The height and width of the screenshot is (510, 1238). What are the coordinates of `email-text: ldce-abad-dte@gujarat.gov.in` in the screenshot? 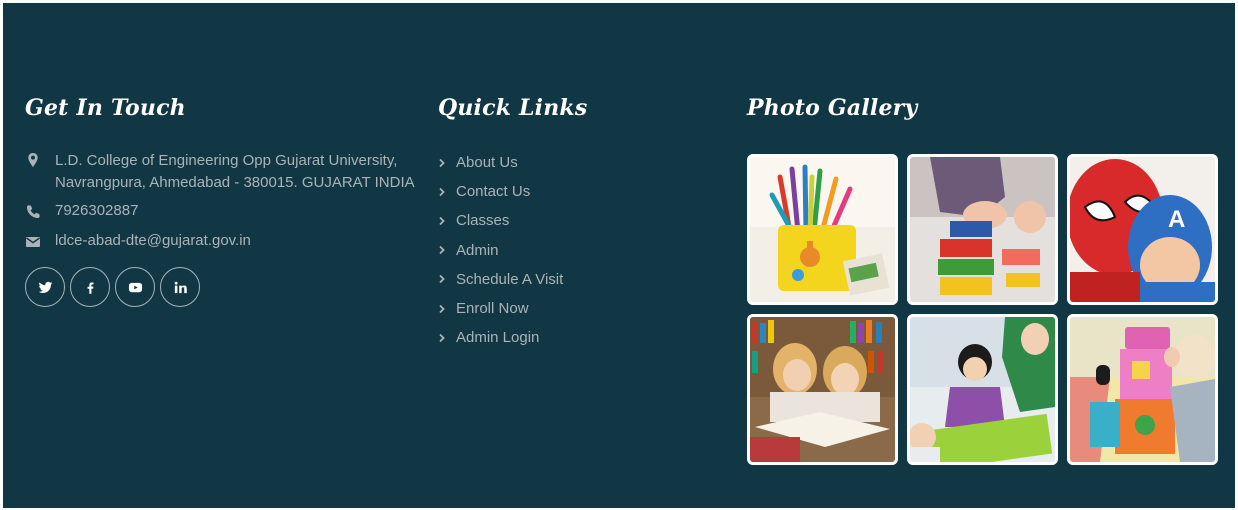 It's located at (153, 240).